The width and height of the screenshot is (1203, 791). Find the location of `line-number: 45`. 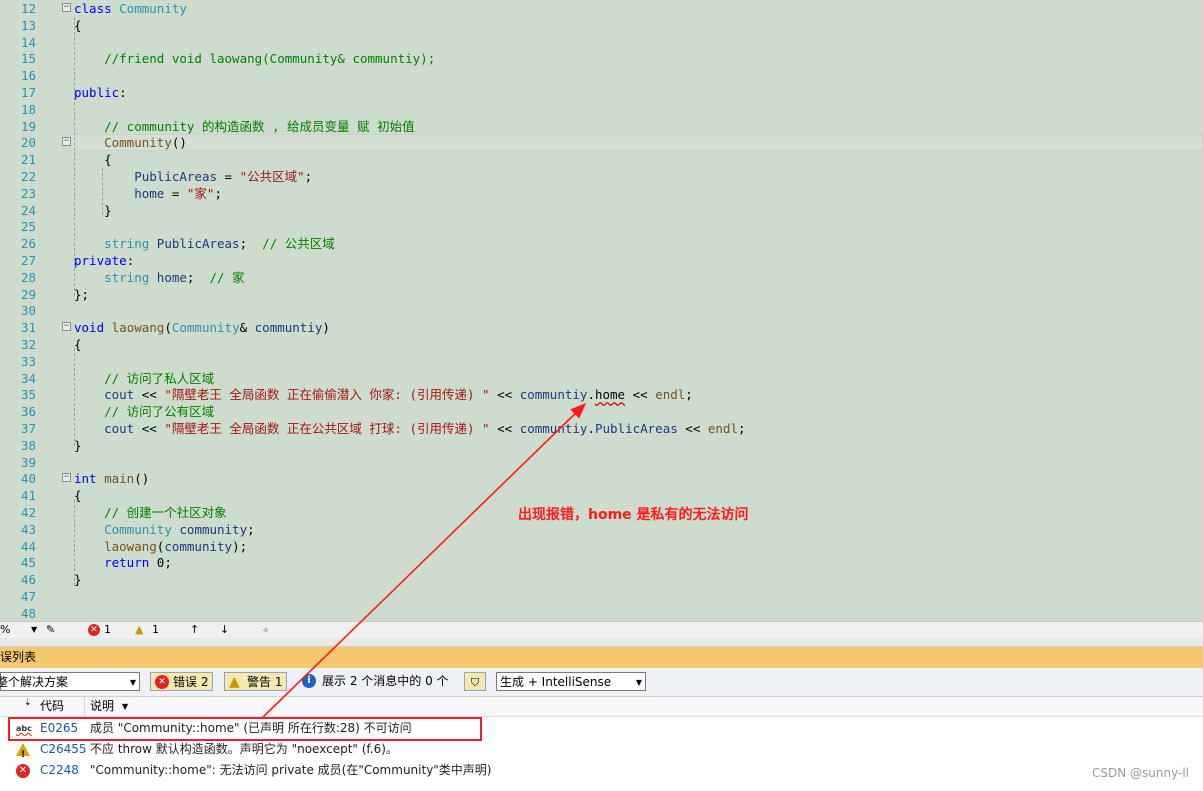

line-number: 45 is located at coordinates (28, 563).